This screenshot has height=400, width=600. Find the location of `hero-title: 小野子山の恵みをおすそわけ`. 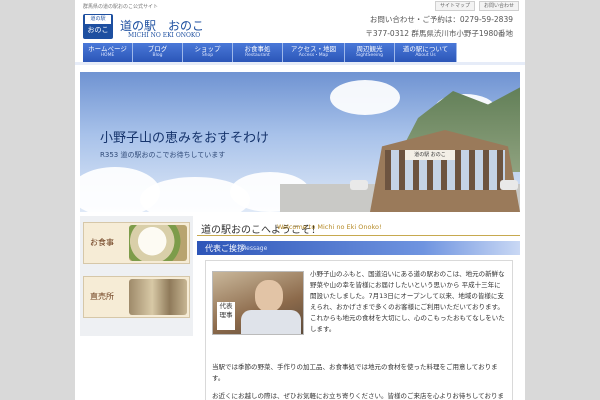

hero-title: 小野子山の恵みをおすそわけ is located at coordinates (185, 138).